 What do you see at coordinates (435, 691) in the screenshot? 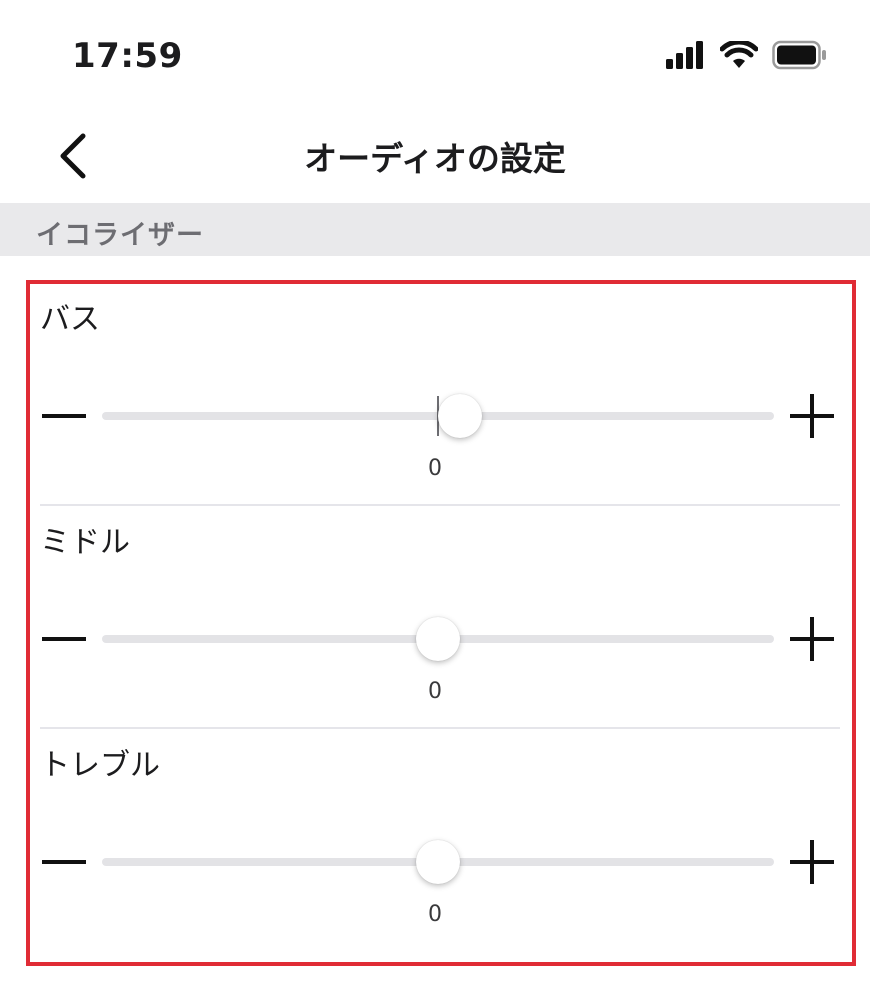
I see `band-value-middle: 0` at bounding box center [435, 691].